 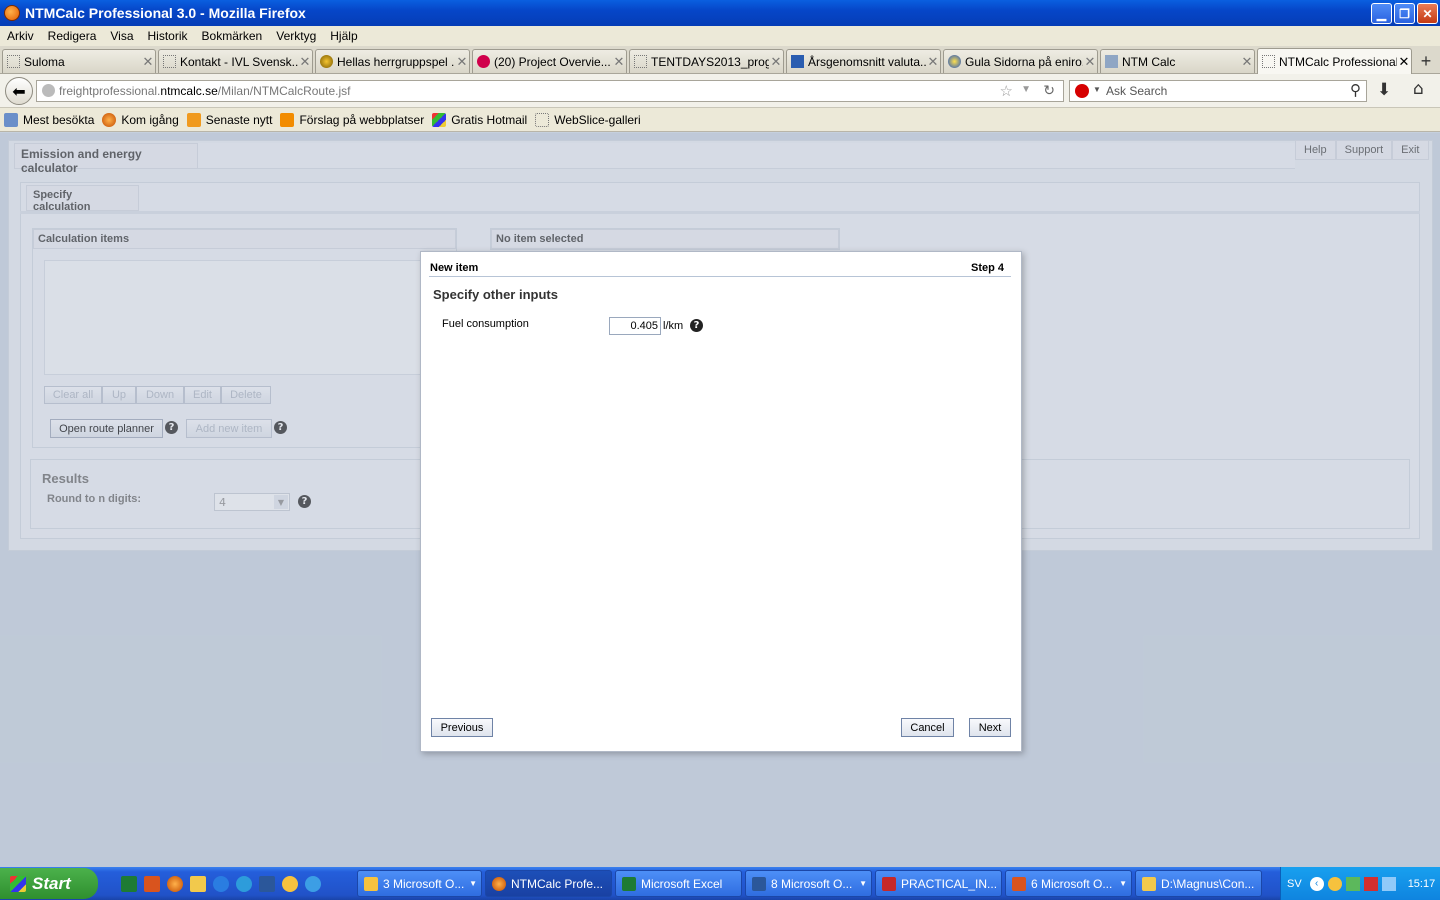 What do you see at coordinates (1334, 61) in the screenshot?
I see `tab-ntmcalc-professional: NTMCalc Professional... ✕` at bounding box center [1334, 61].